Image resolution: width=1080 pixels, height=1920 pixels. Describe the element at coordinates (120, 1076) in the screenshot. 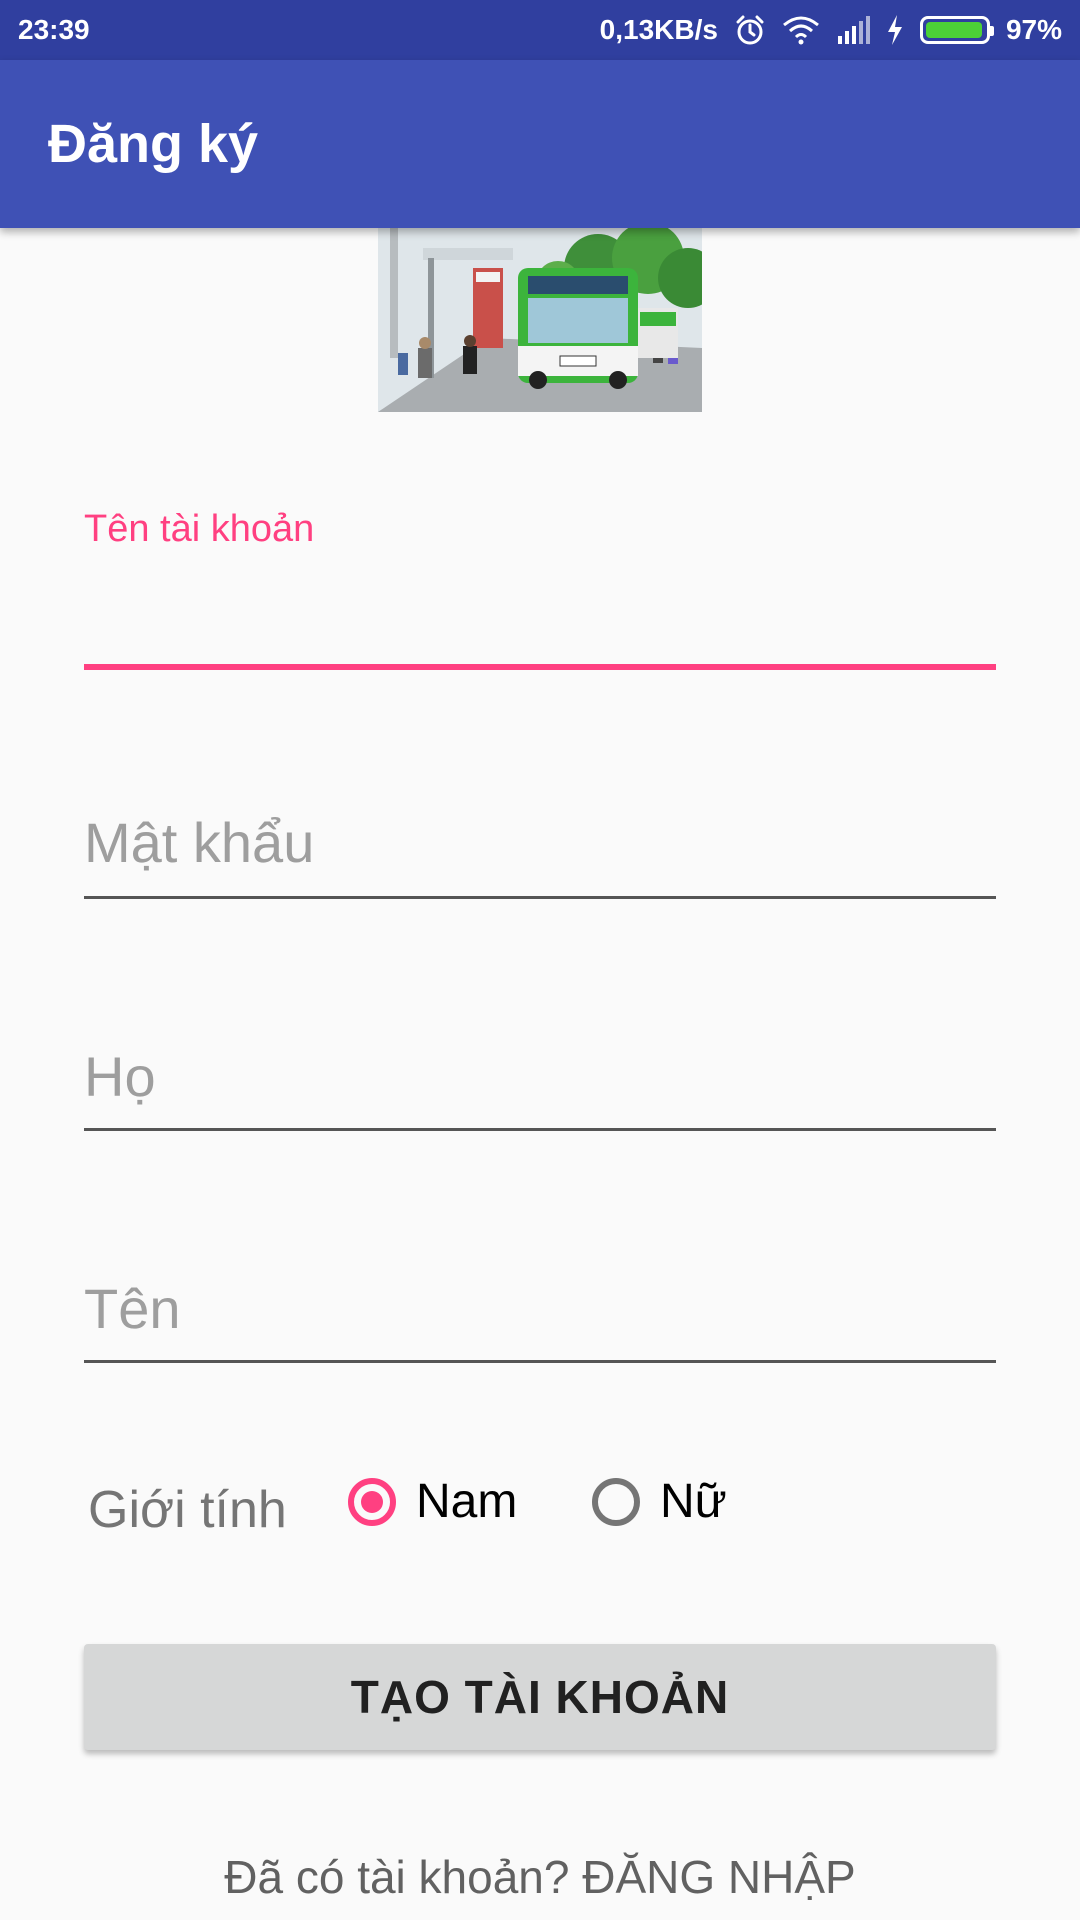

I see `last-name-hint: Họ` at that location.